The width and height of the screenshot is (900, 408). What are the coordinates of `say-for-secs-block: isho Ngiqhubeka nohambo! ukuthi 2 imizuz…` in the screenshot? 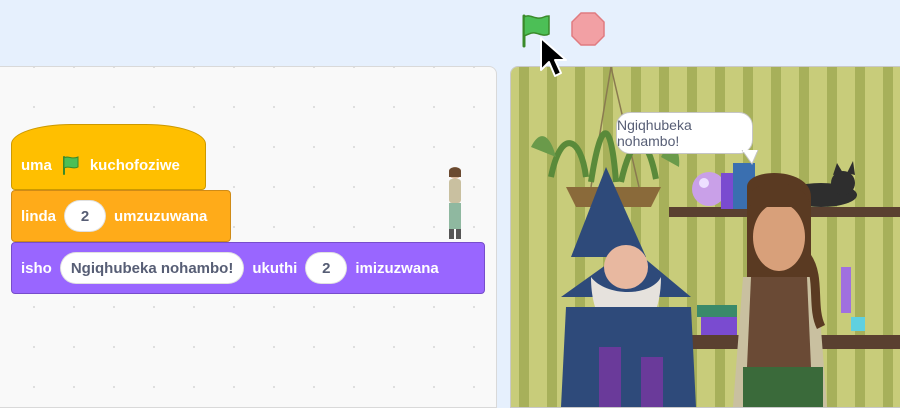 It's located at (248, 268).